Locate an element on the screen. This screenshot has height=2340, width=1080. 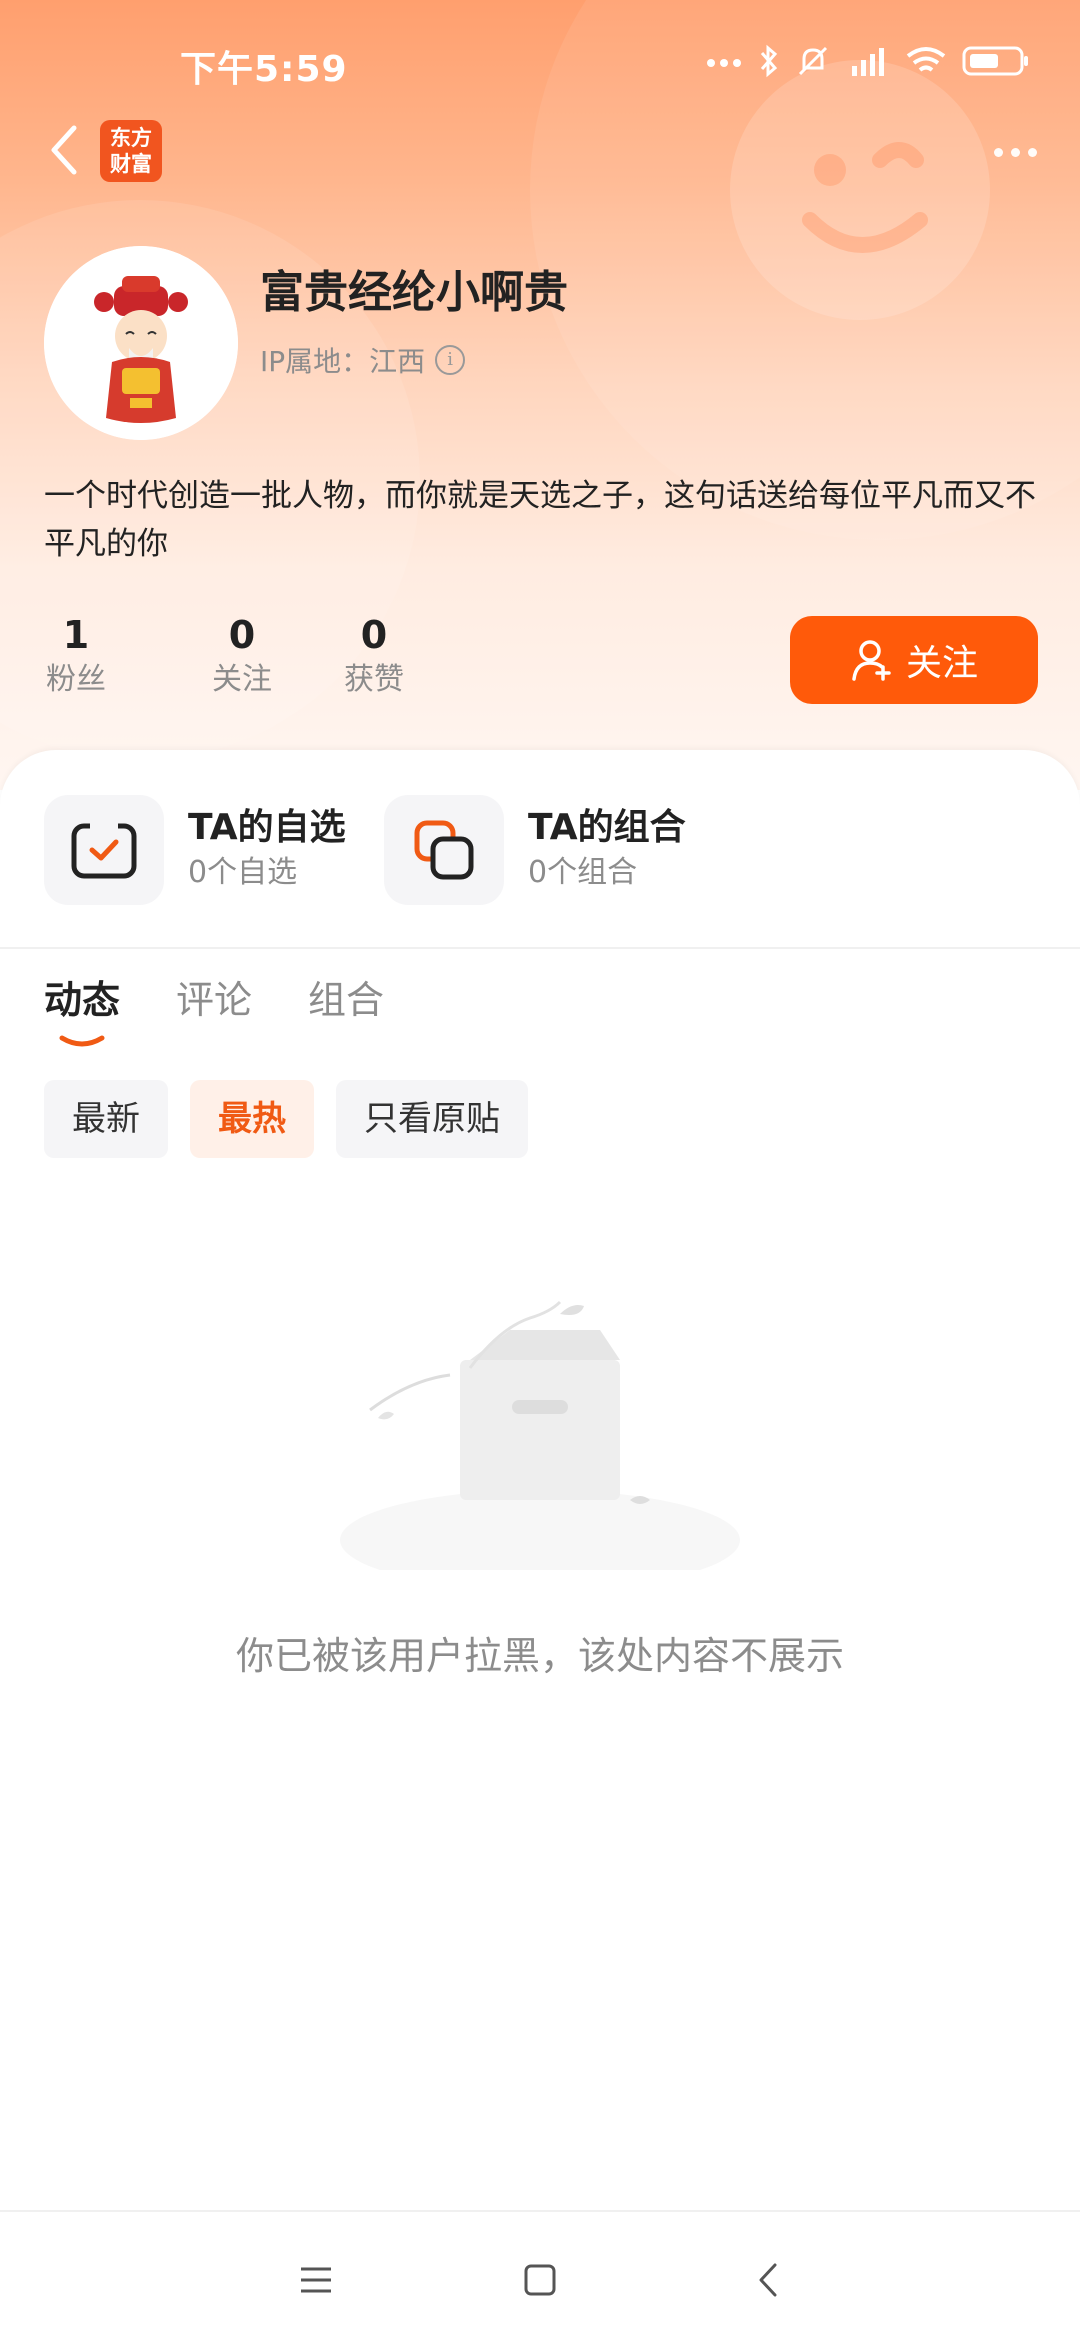
menu-icon is located at coordinates (316, 2280).